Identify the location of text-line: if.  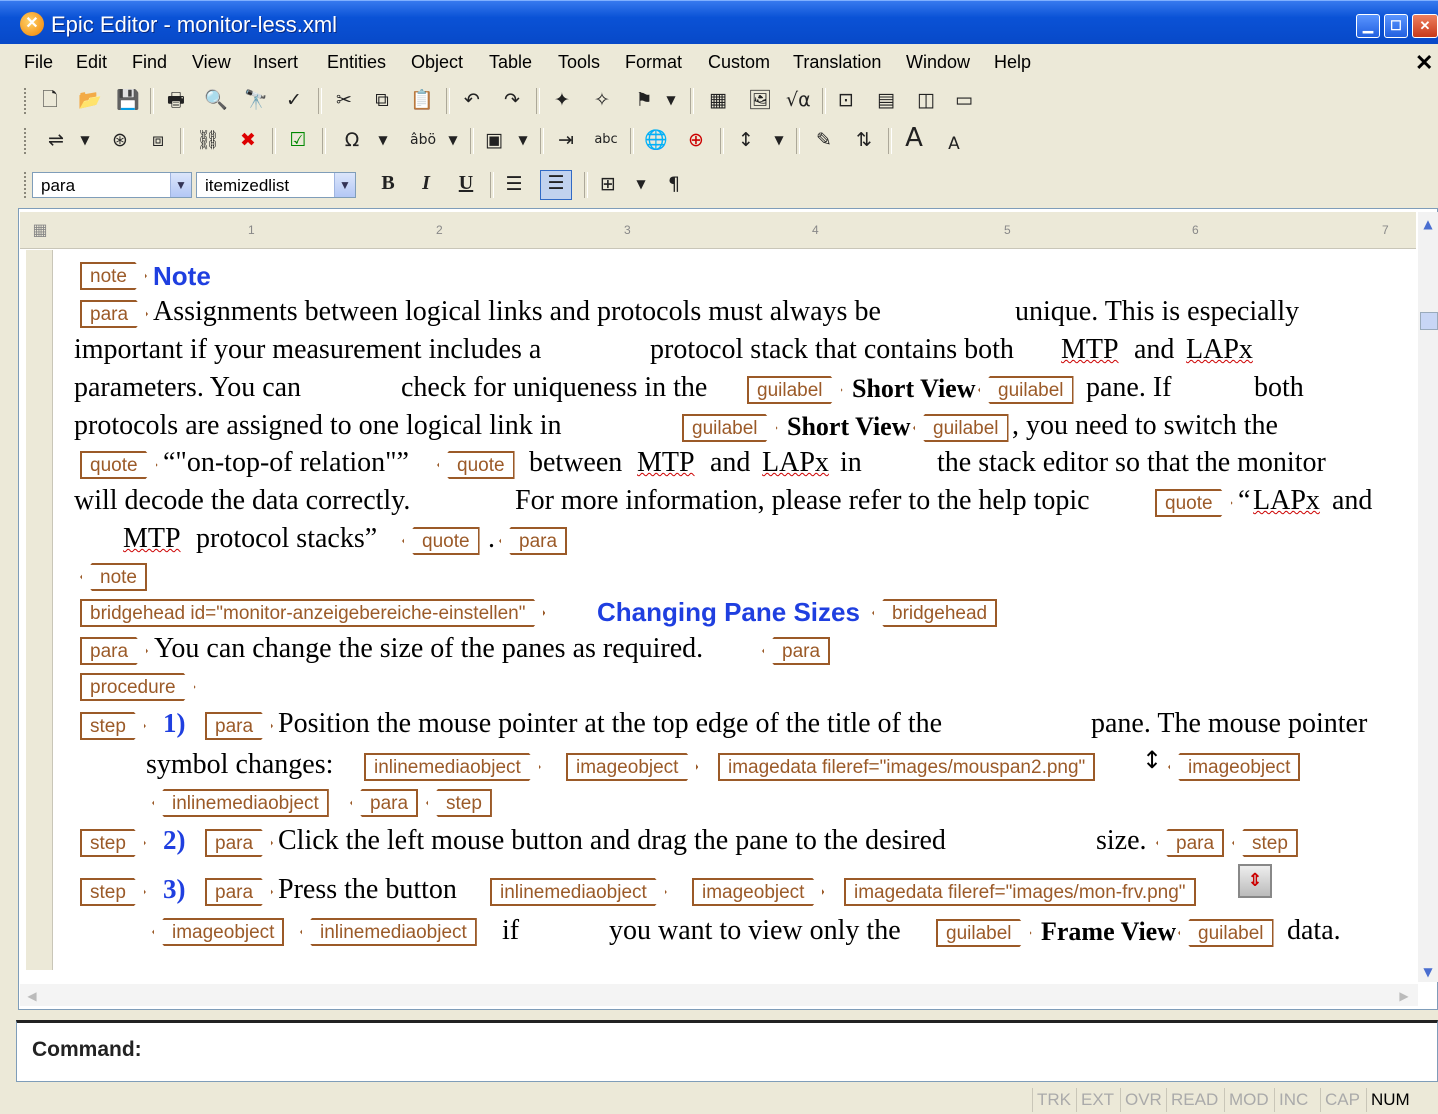
(510, 931).